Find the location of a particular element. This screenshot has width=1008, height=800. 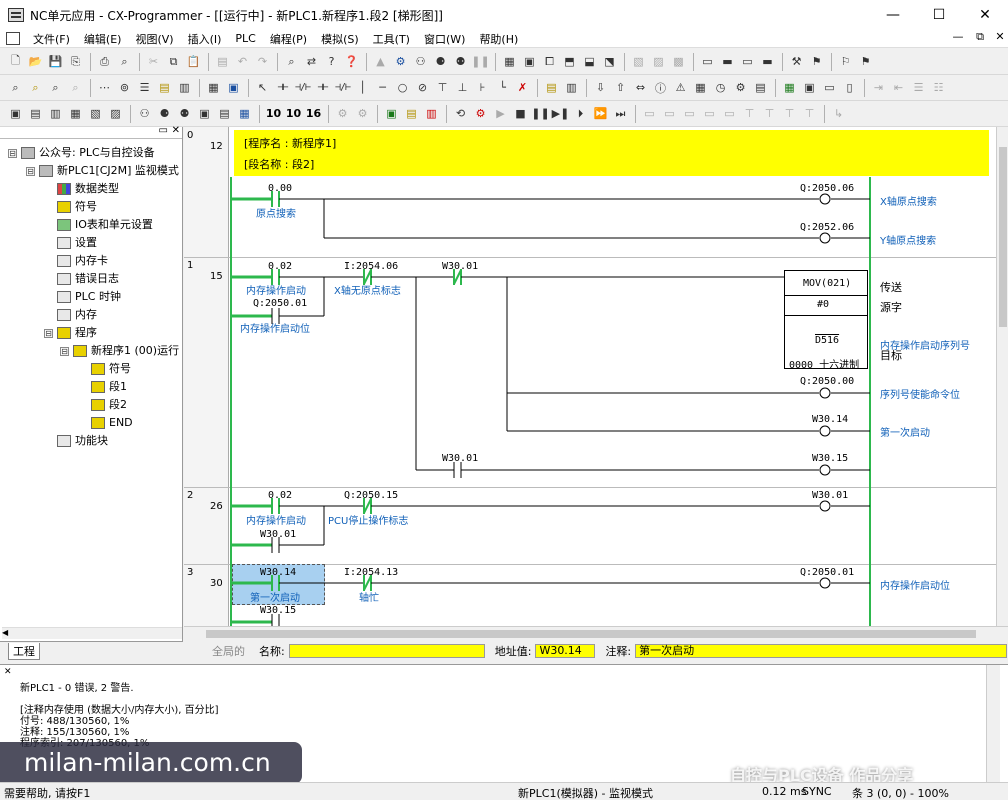

sim-reset-icon: ⟲ is located at coordinates (460, 113).